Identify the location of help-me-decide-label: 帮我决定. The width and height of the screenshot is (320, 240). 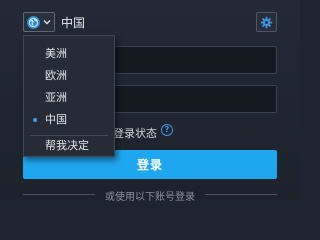
(67, 145).